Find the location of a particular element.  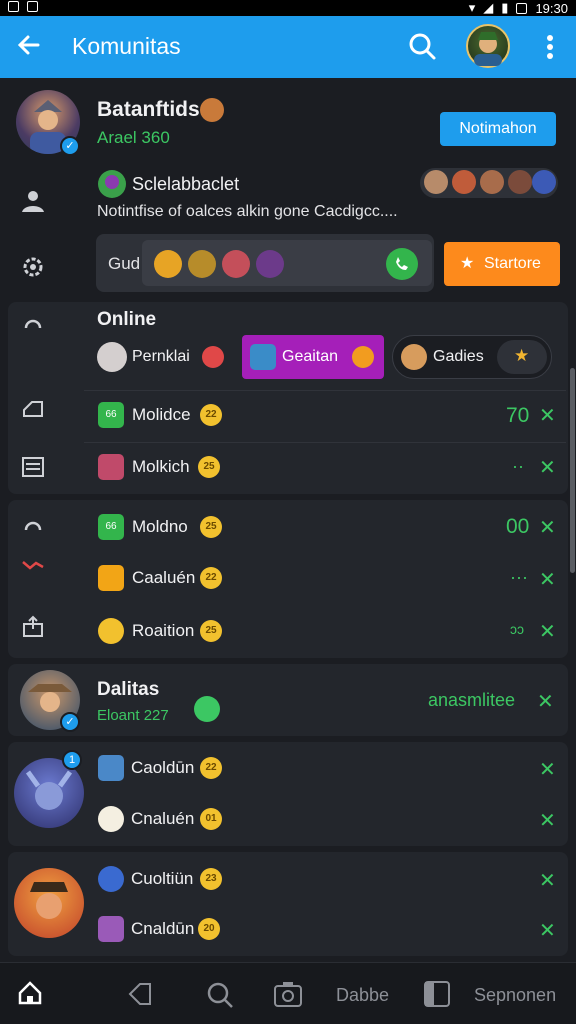

dalitas-name: Dalitas is located at coordinates (128, 689).